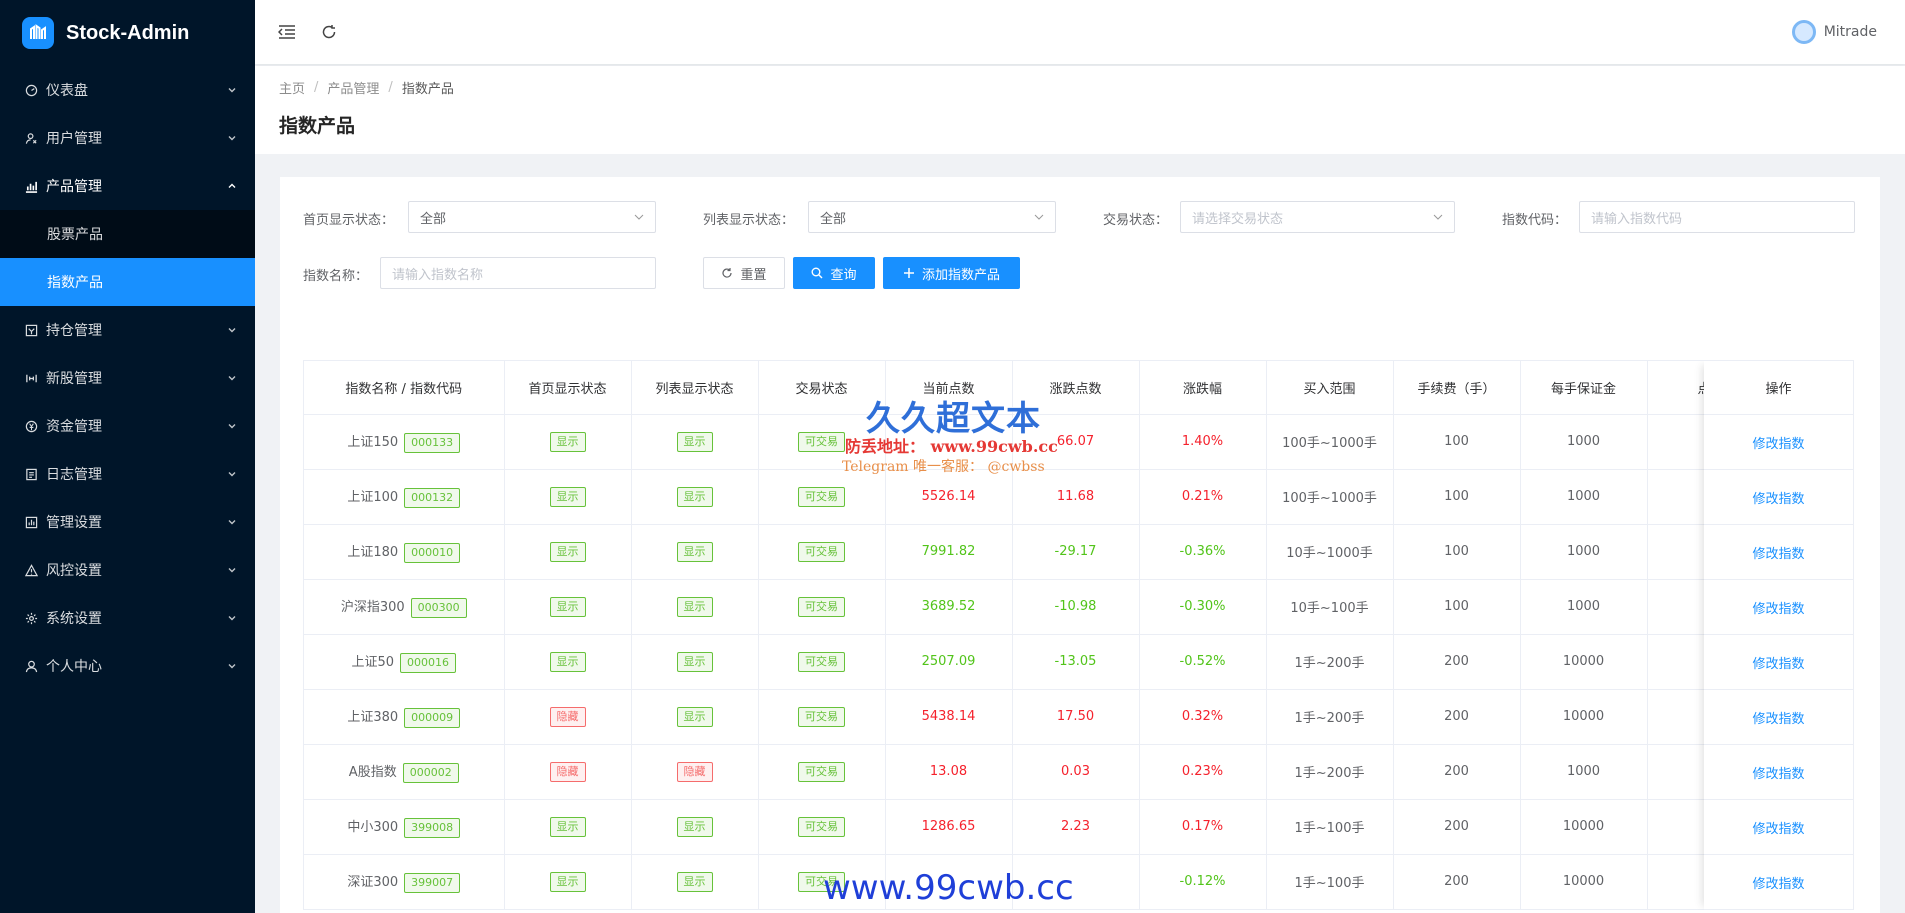 This screenshot has height=913, width=1905. I want to click on change-points-cell: -10.98, so click(1076, 607).